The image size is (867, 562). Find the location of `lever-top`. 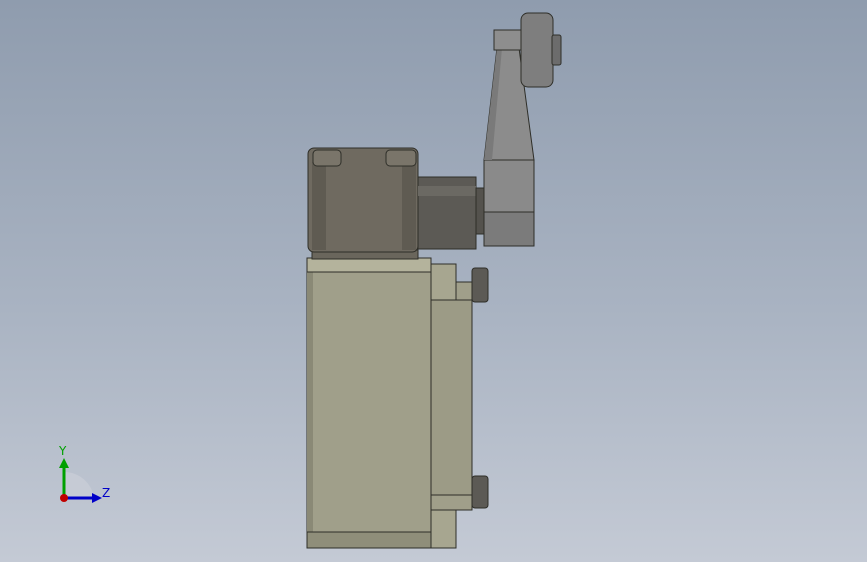

lever-top is located at coordinates (508, 40).